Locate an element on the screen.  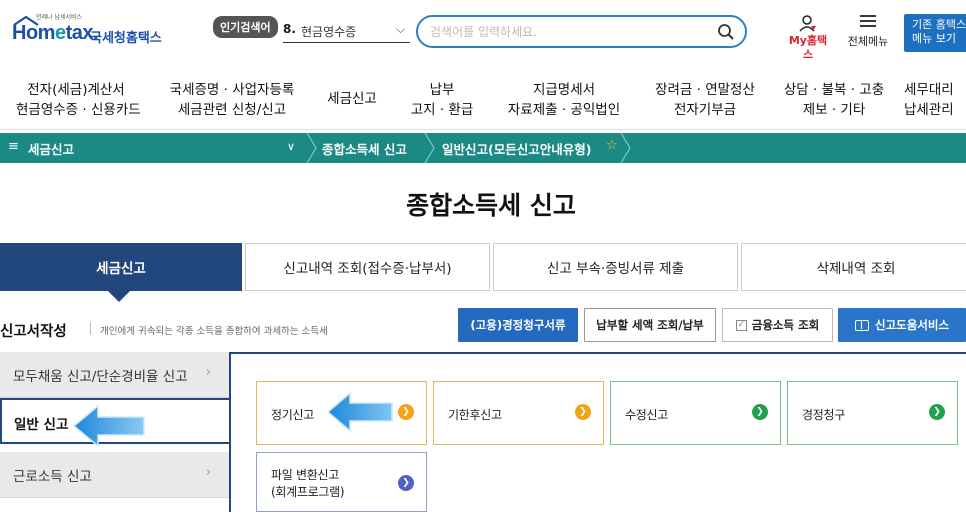
card-label: 파일 변환신고 (회계프로그램) is located at coordinates (308, 484).